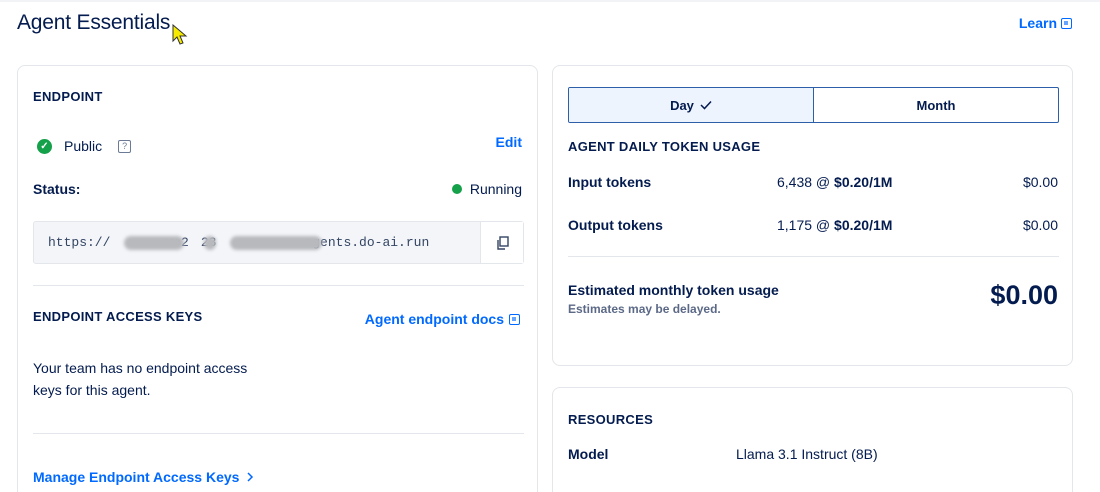  I want to click on manage-keys-label: Manage Endpoint Access Keys, so click(136, 477).